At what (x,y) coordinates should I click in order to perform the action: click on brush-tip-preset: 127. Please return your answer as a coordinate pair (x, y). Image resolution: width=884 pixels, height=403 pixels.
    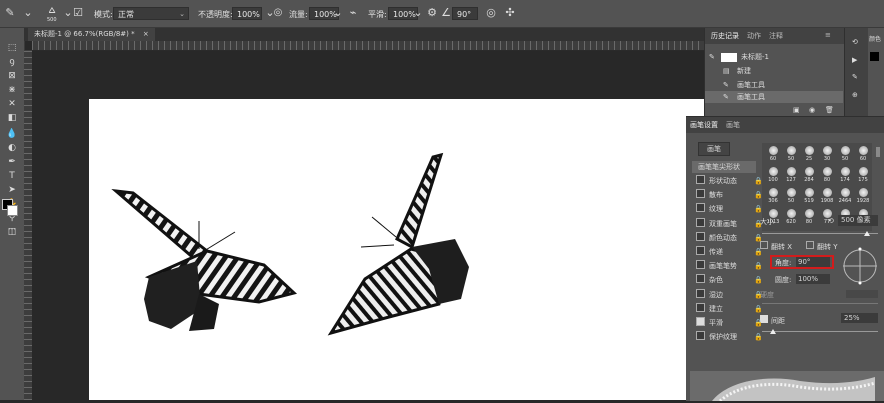
    Looking at the image, I should click on (791, 176).